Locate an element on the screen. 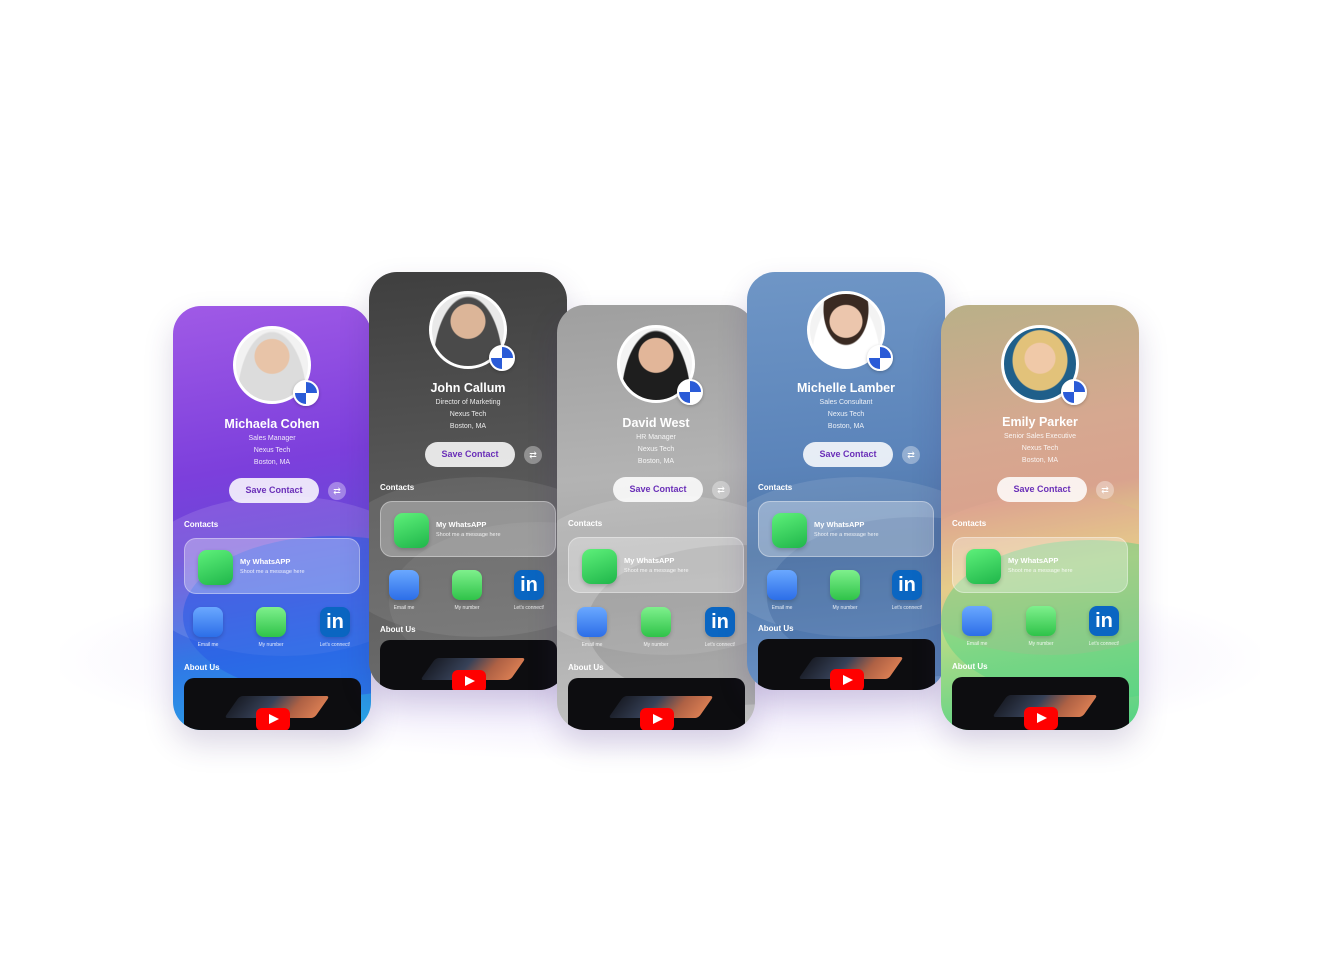  profile-role: Sales Manager is located at coordinates (272, 438).